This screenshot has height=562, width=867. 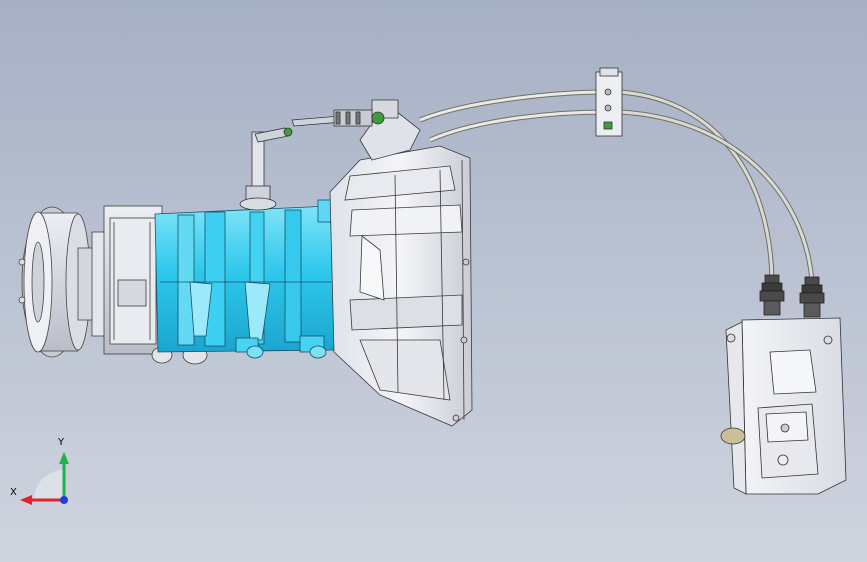 What do you see at coordinates (64, 500) in the screenshot?
I see `z-axis-dot` at bounding box center [64, 500].